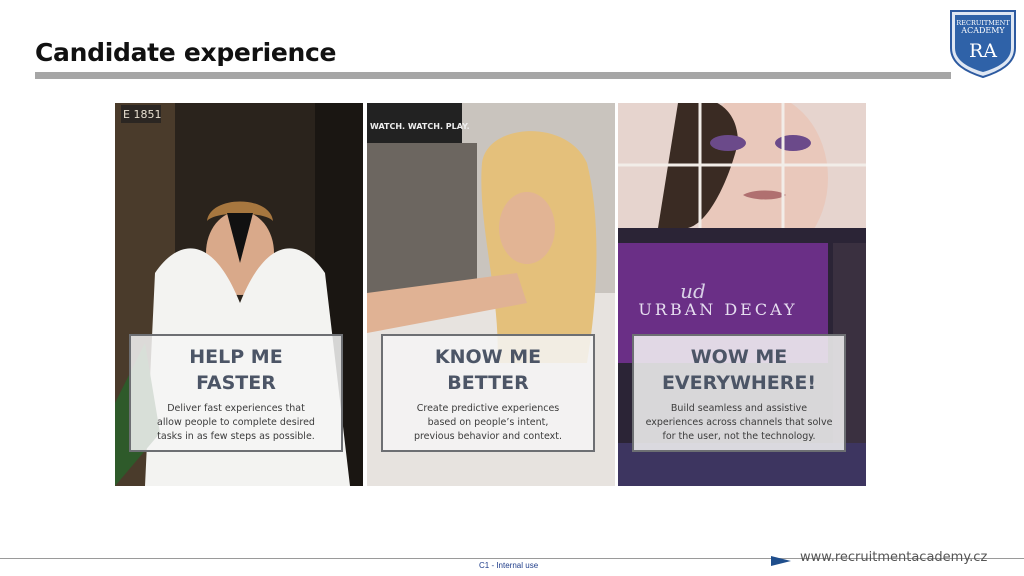 This screenshot has height=576, width=1024. Describe the element at coordinates (236, 370) in the screenshot. I see `caption-heading: HELP ME FASTER` at that location.